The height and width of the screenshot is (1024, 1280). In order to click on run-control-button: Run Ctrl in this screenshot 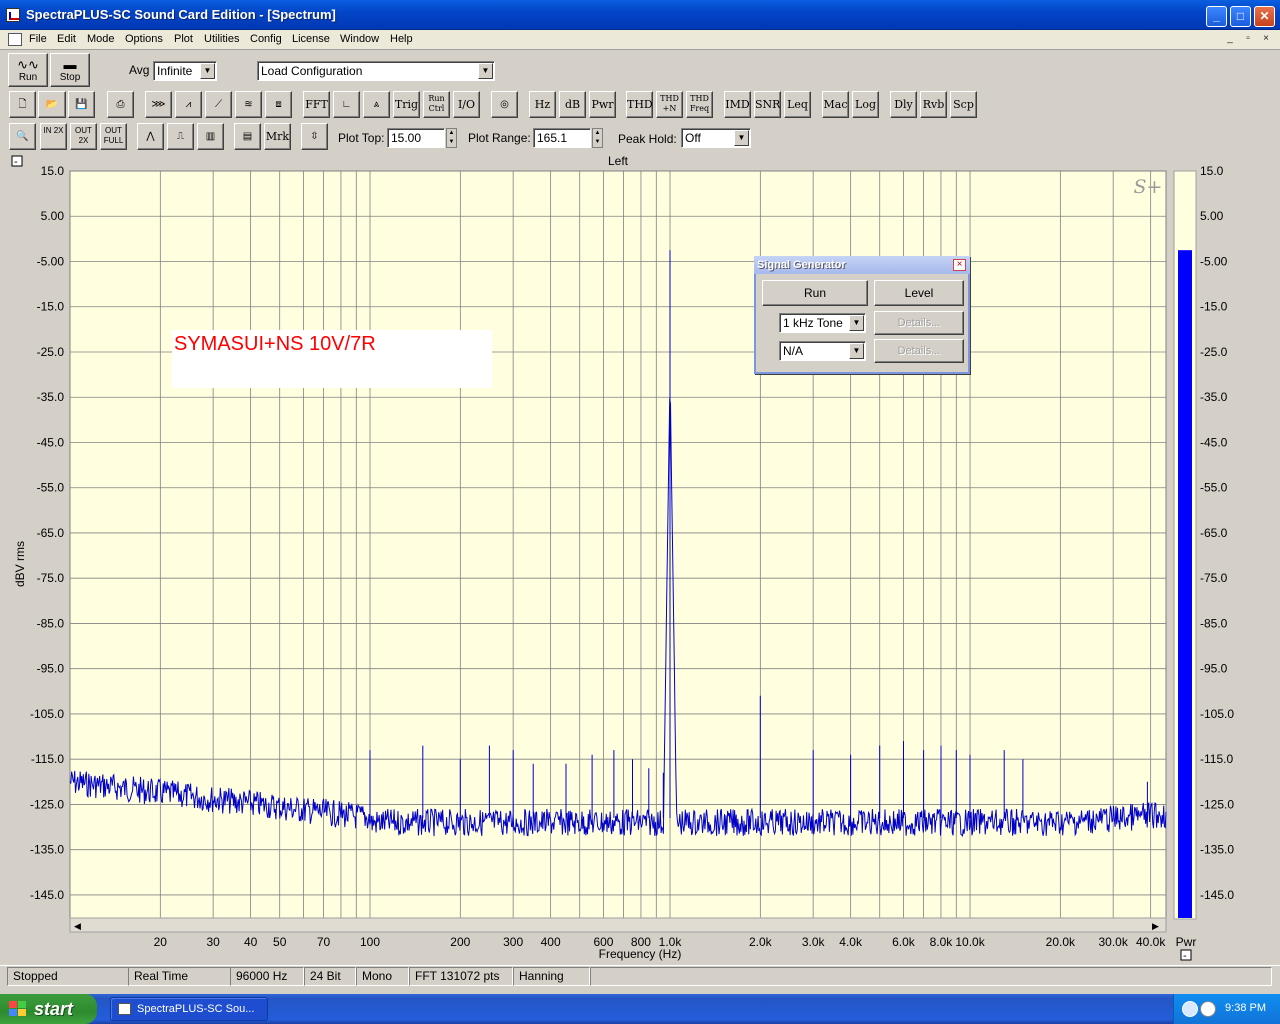, I will do `click(436, 104)`.